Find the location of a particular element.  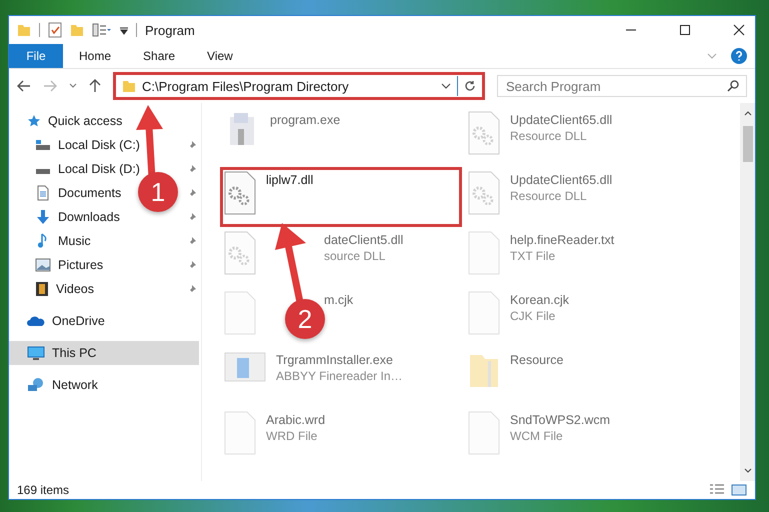

file-type: WCM File is located at coordinates (537, 436).